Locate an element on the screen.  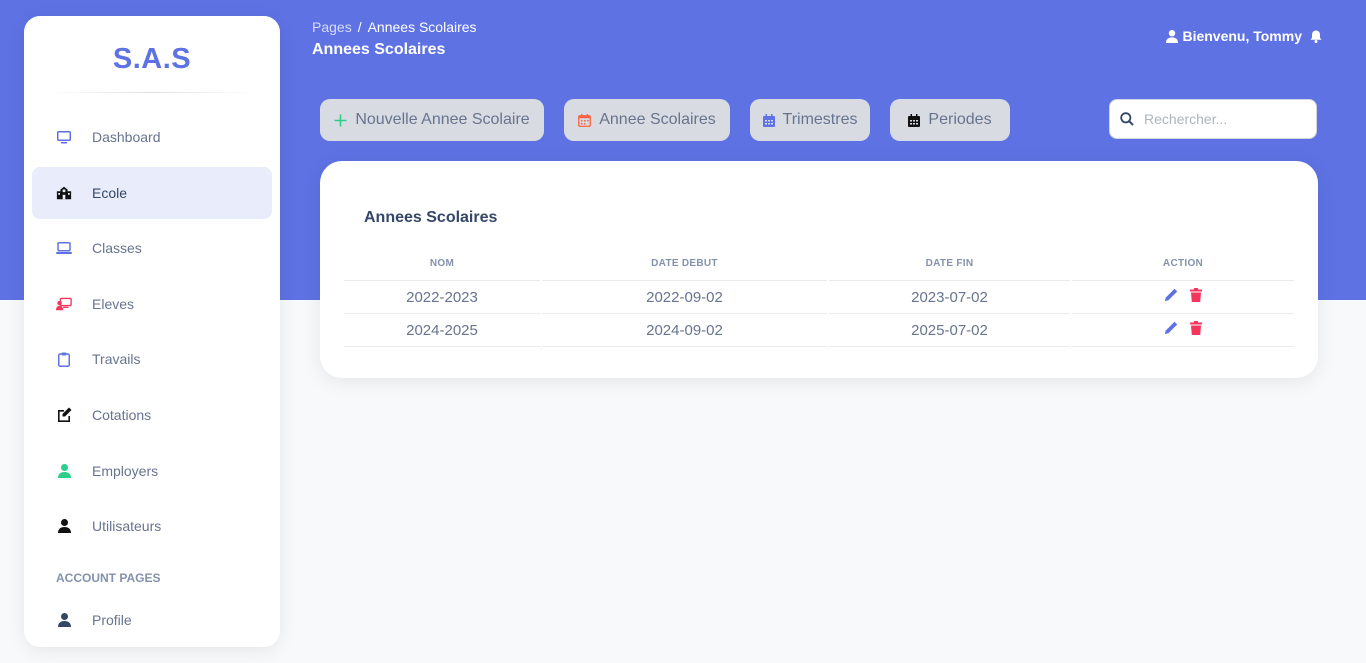
periods-label: Periodes is located at coordinates (960, 119).